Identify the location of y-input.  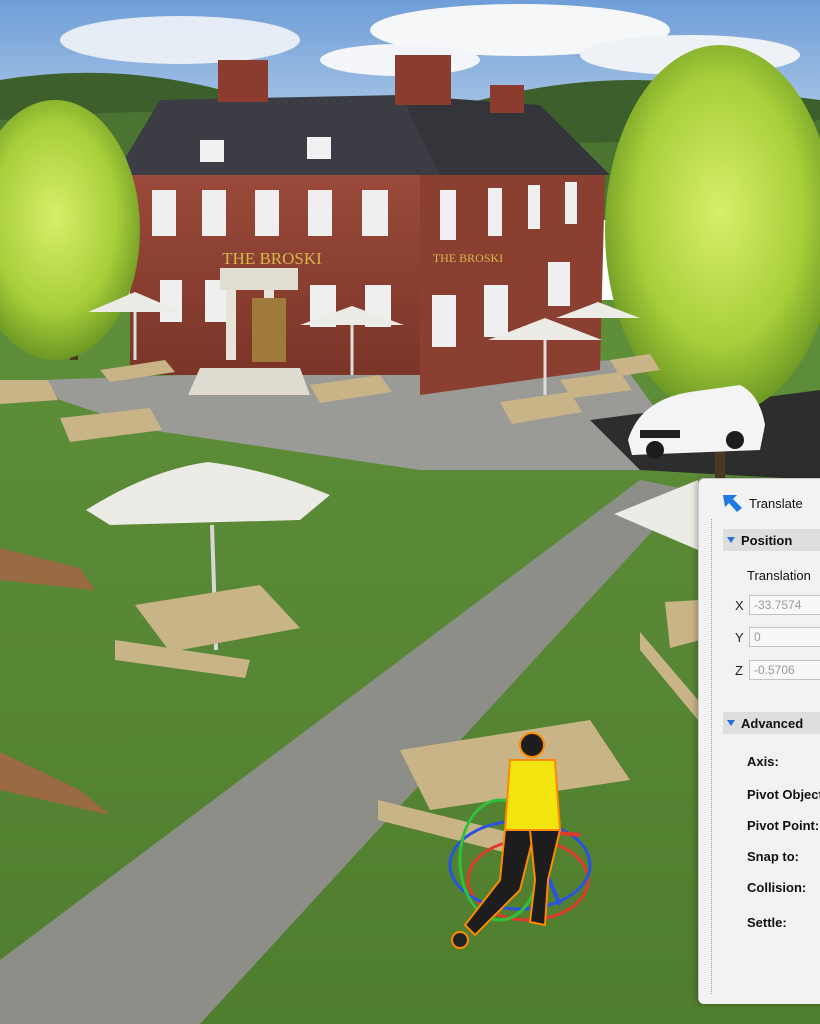
(784, 637).